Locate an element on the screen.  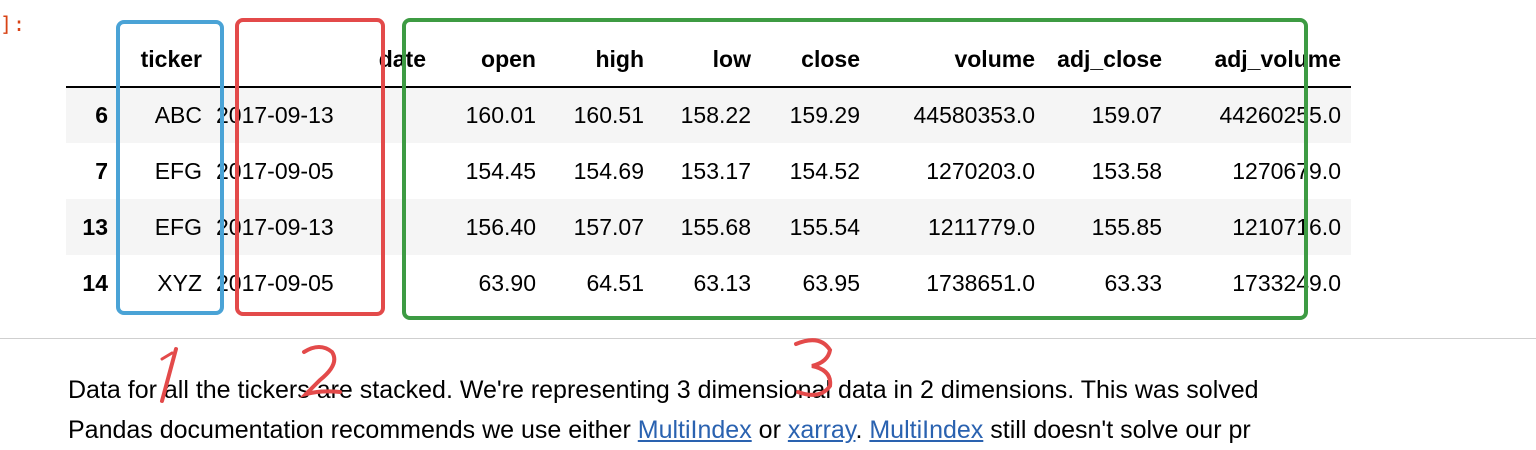
annotation-box-ticker is located at coordinates (170, 167).